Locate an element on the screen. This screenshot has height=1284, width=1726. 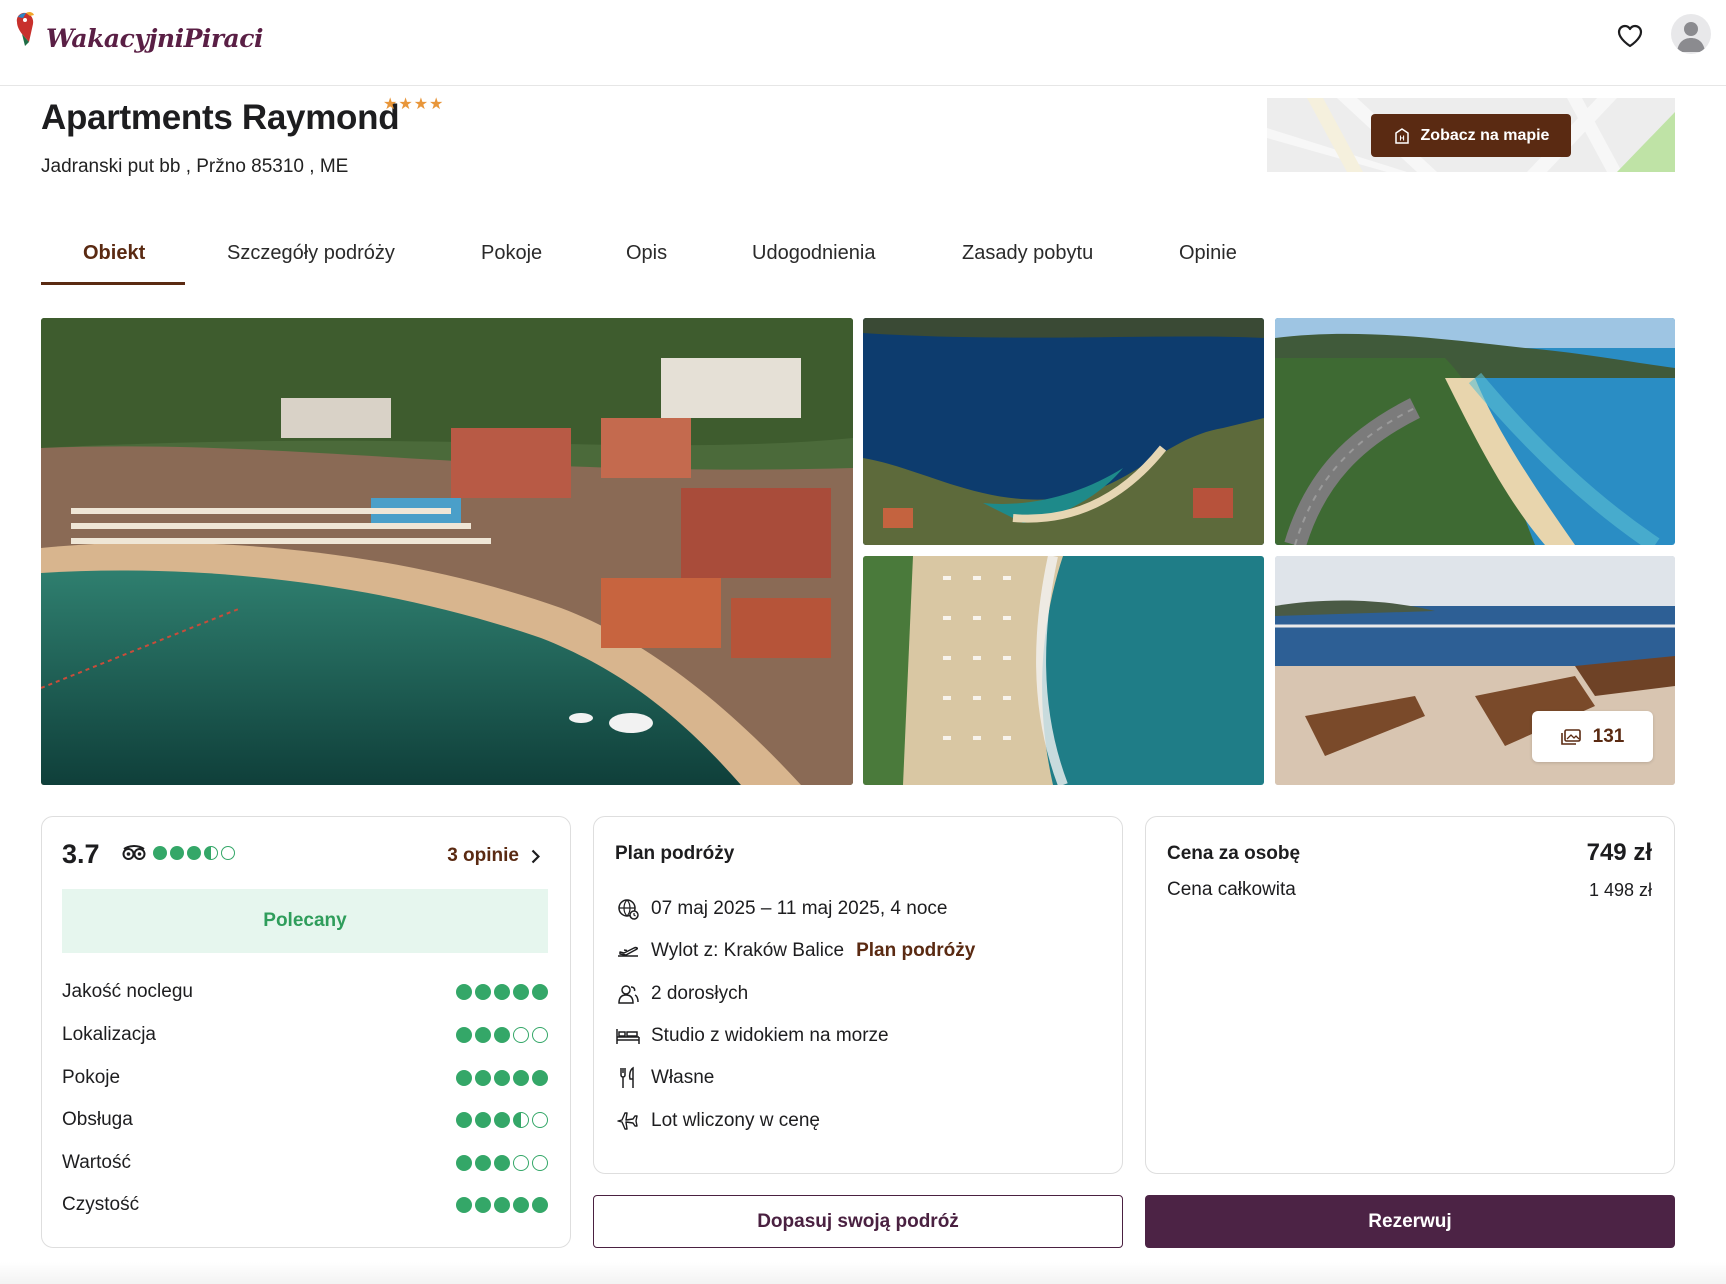
gallery-photo-beach-aerial is located at coordinates (1063, 670).